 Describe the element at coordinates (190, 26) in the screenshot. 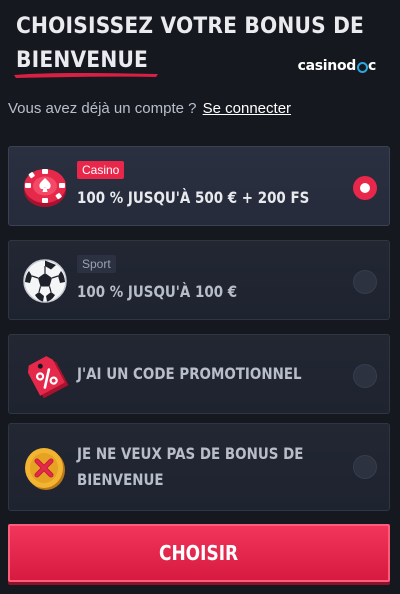

I see `page-title-line1: CHOISISSEZ VOTRE BONUS DE` at that location.